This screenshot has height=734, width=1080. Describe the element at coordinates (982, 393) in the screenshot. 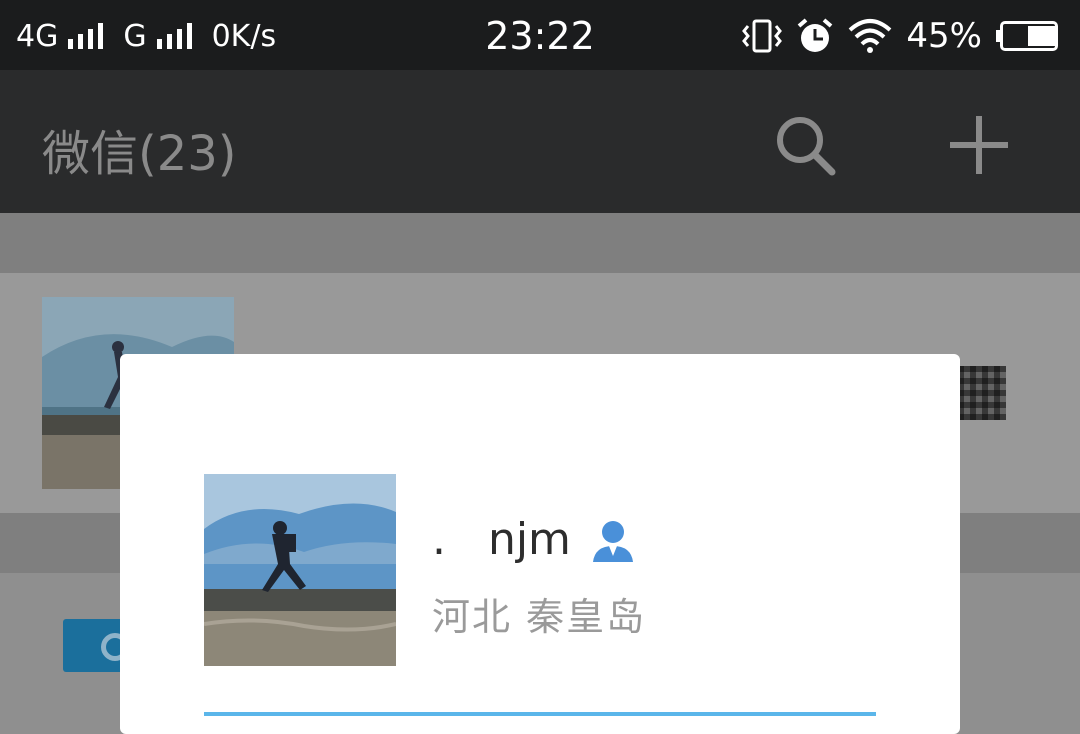

I see `qr-code-icon` at that location.